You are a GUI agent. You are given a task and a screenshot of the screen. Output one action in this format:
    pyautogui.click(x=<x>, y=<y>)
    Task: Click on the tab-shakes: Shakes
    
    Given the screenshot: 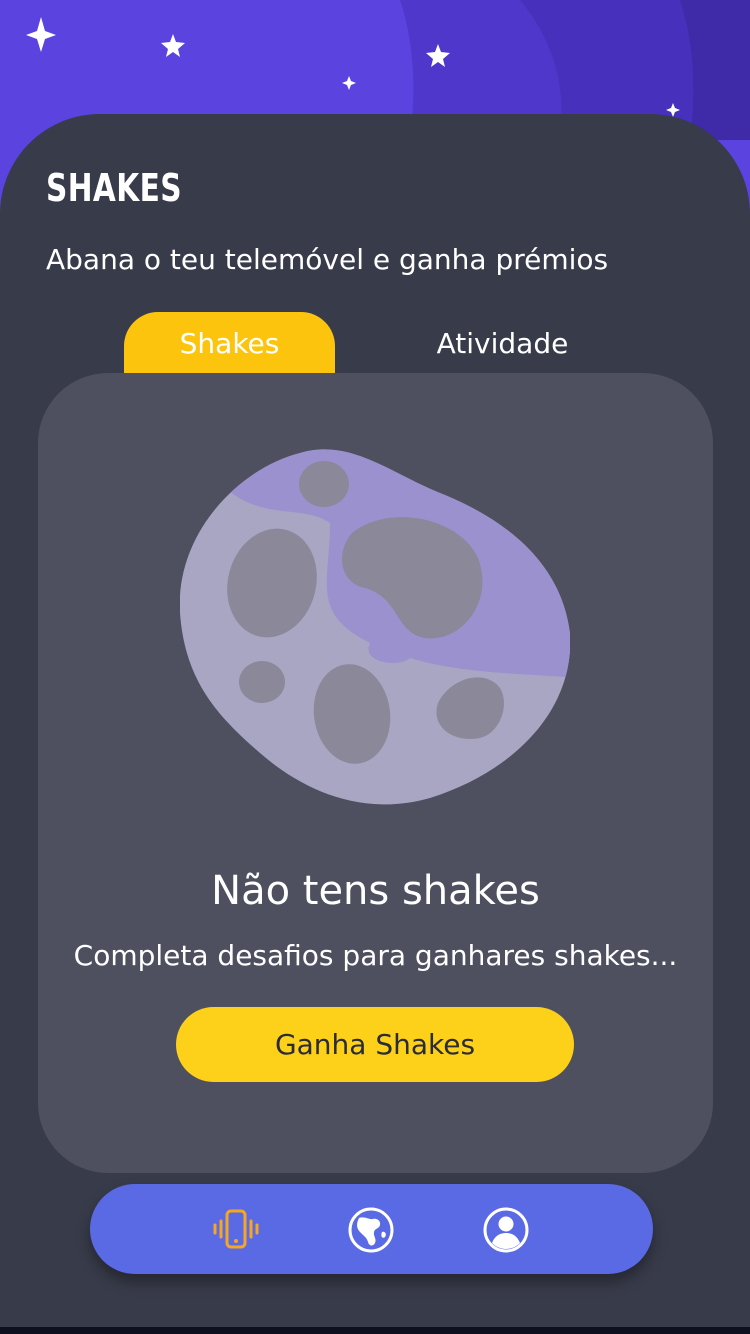 What is the action you would take?
    pyautogui.click(x=229, y=343)
    